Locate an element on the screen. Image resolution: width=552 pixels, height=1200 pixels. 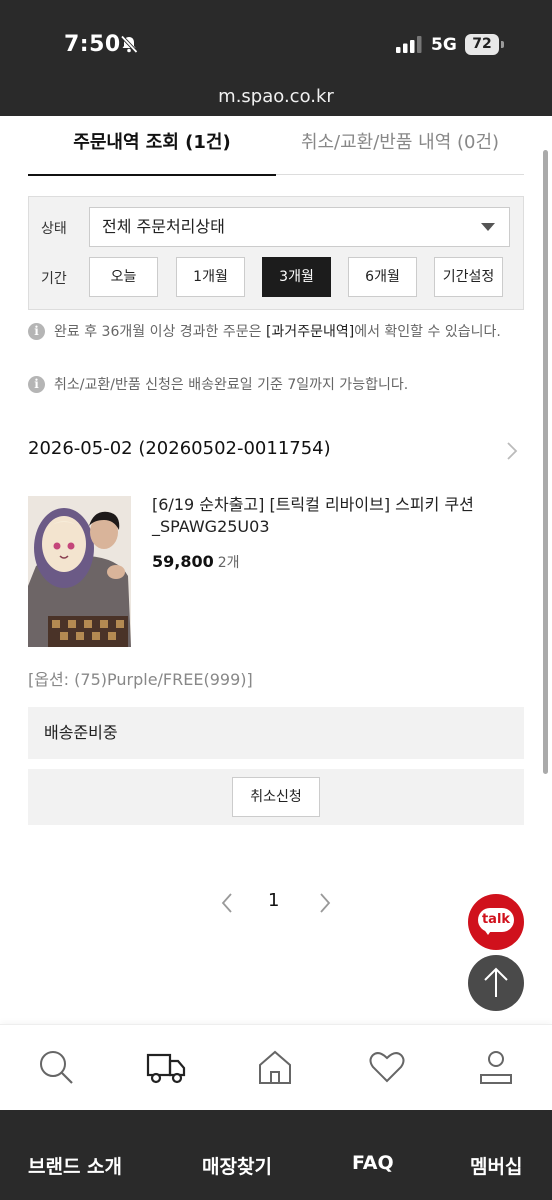
product-option: [옵션: (75)Purple/FREE(999)] is located at coordinates (140, 679).